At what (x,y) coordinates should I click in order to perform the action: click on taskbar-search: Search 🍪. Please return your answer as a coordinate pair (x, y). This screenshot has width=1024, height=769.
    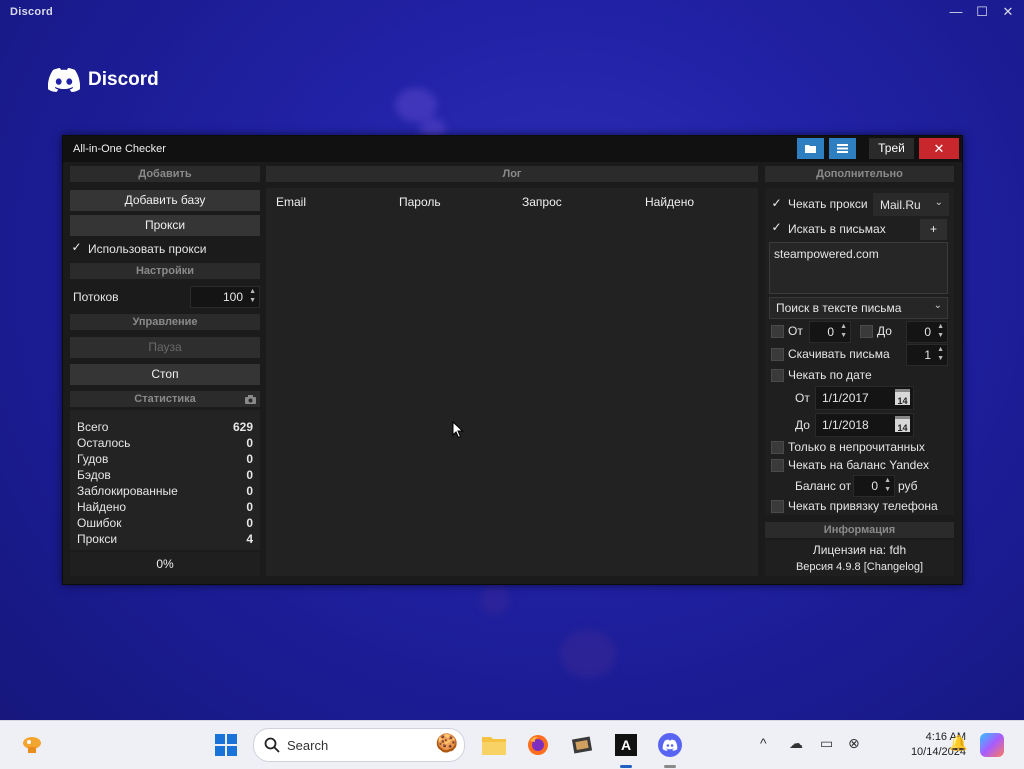
    Looking at the image, I should click on (359, 745).